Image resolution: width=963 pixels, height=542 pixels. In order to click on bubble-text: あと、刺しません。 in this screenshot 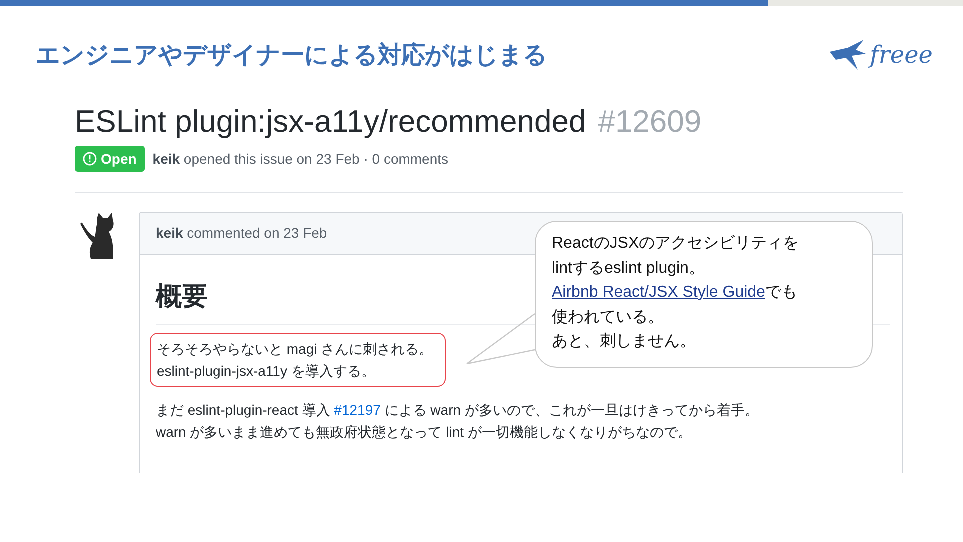, I will do `click(624, 342)`.